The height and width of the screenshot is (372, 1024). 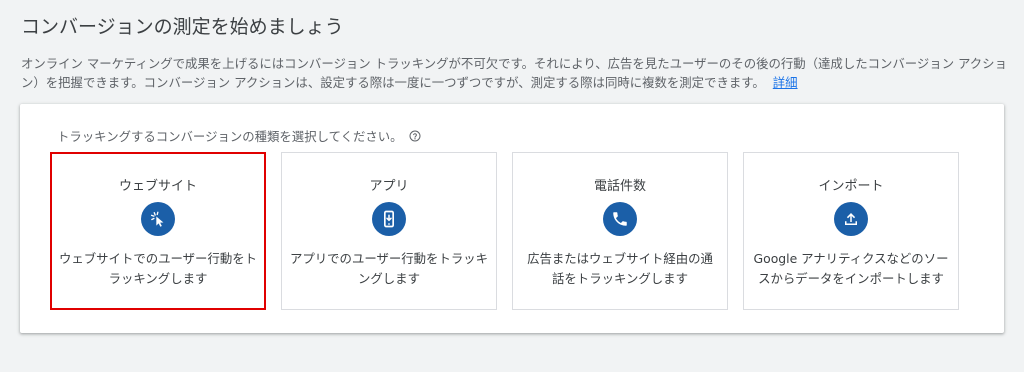 I want to click on selector-prompt: トラッキングするコンバージョンの種類を選択してください。, so click(x=239, y=136).